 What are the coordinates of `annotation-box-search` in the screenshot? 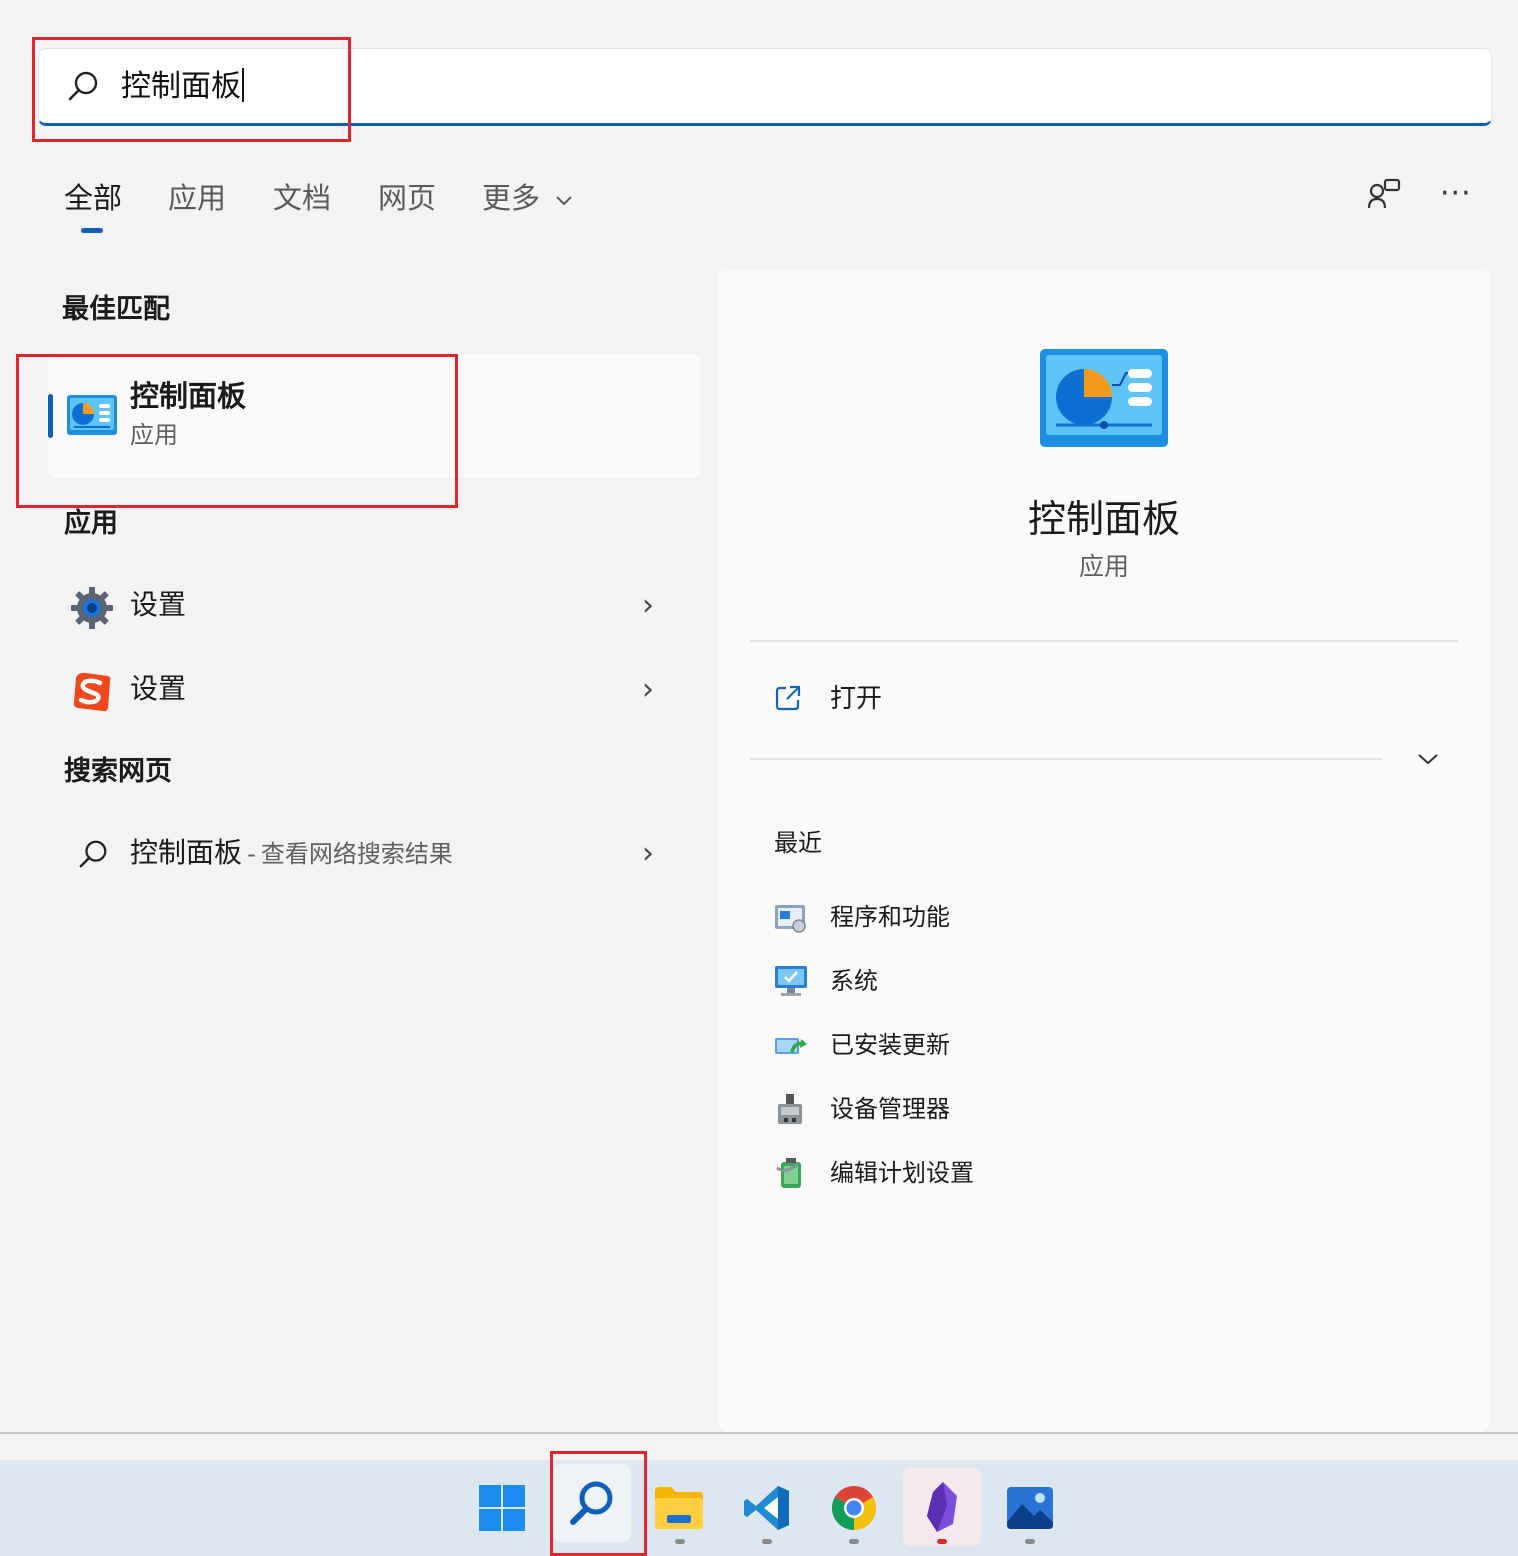 It's located at (191, 89).